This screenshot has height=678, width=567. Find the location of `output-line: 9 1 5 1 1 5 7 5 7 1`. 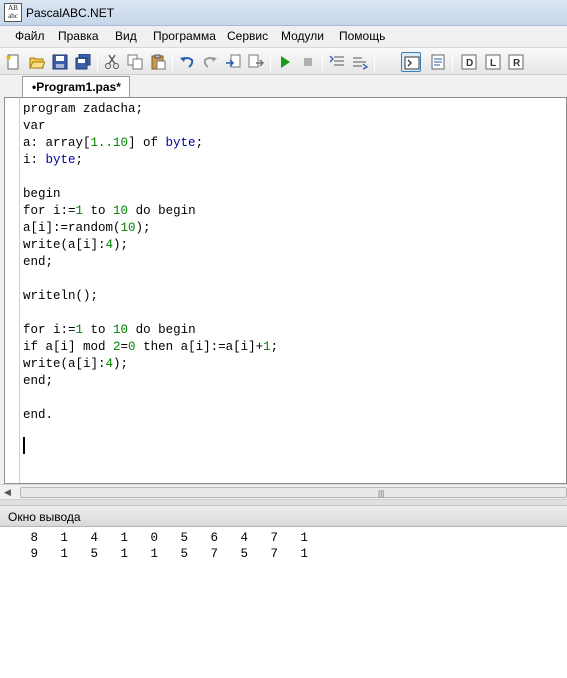

output-line: 9 1 5 1 1 5 7 5 7 1 is located at coordinates (158, 554).